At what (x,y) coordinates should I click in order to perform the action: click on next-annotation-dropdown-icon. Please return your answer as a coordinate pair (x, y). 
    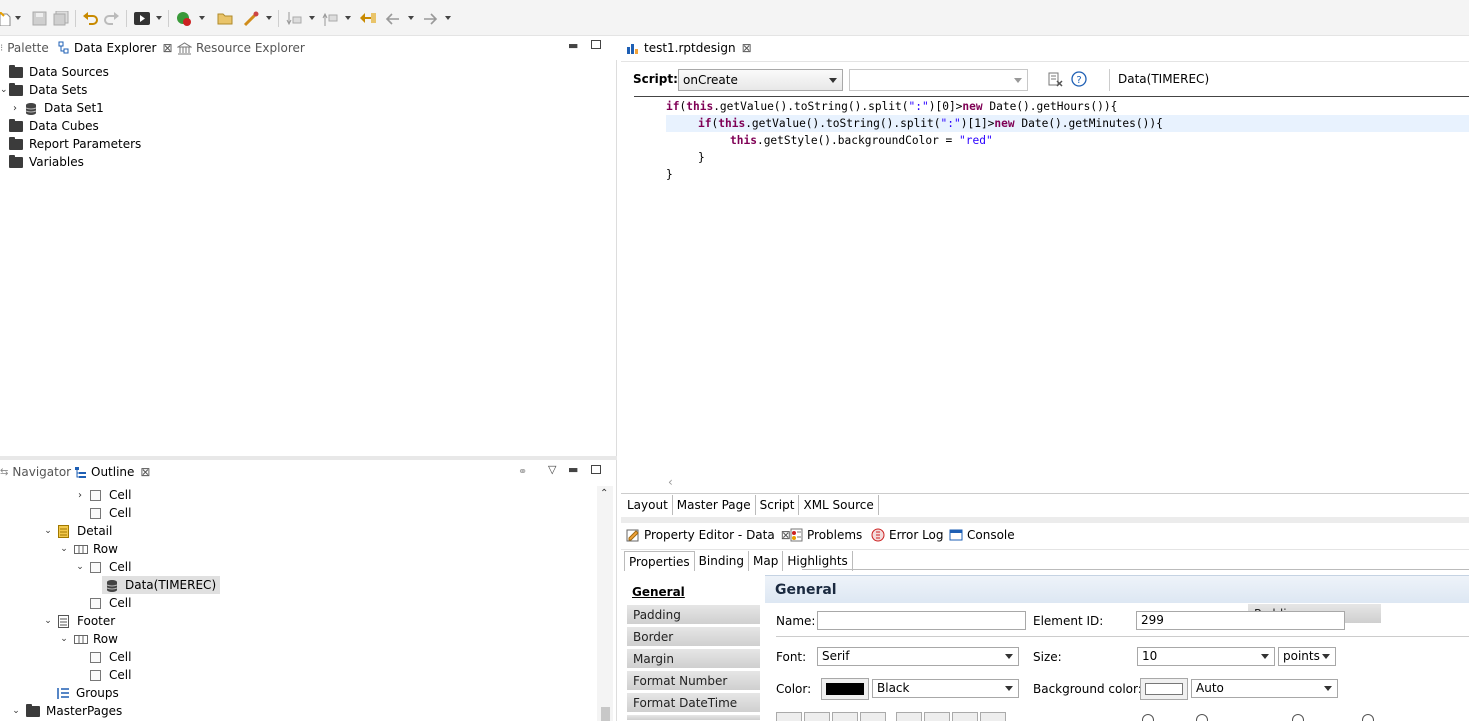
    Looking at the image, I should click on (312, 18).